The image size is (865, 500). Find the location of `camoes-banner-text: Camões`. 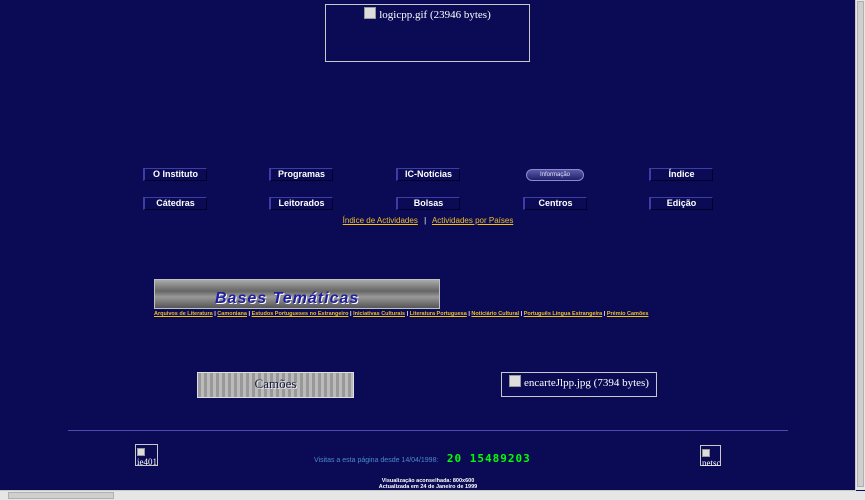

camoes-banner-text: Camões is located at coordinates (275, 383).